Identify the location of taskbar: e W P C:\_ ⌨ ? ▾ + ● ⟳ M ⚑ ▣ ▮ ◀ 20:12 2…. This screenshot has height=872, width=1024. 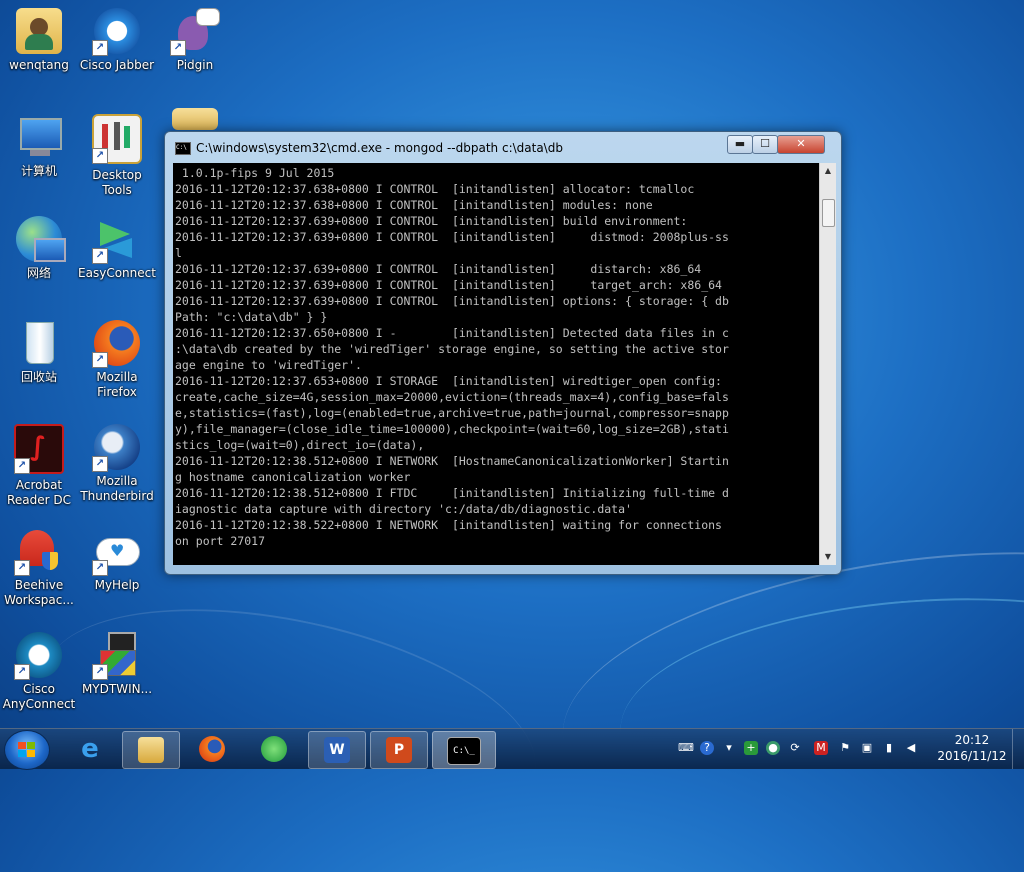
(512, 749).